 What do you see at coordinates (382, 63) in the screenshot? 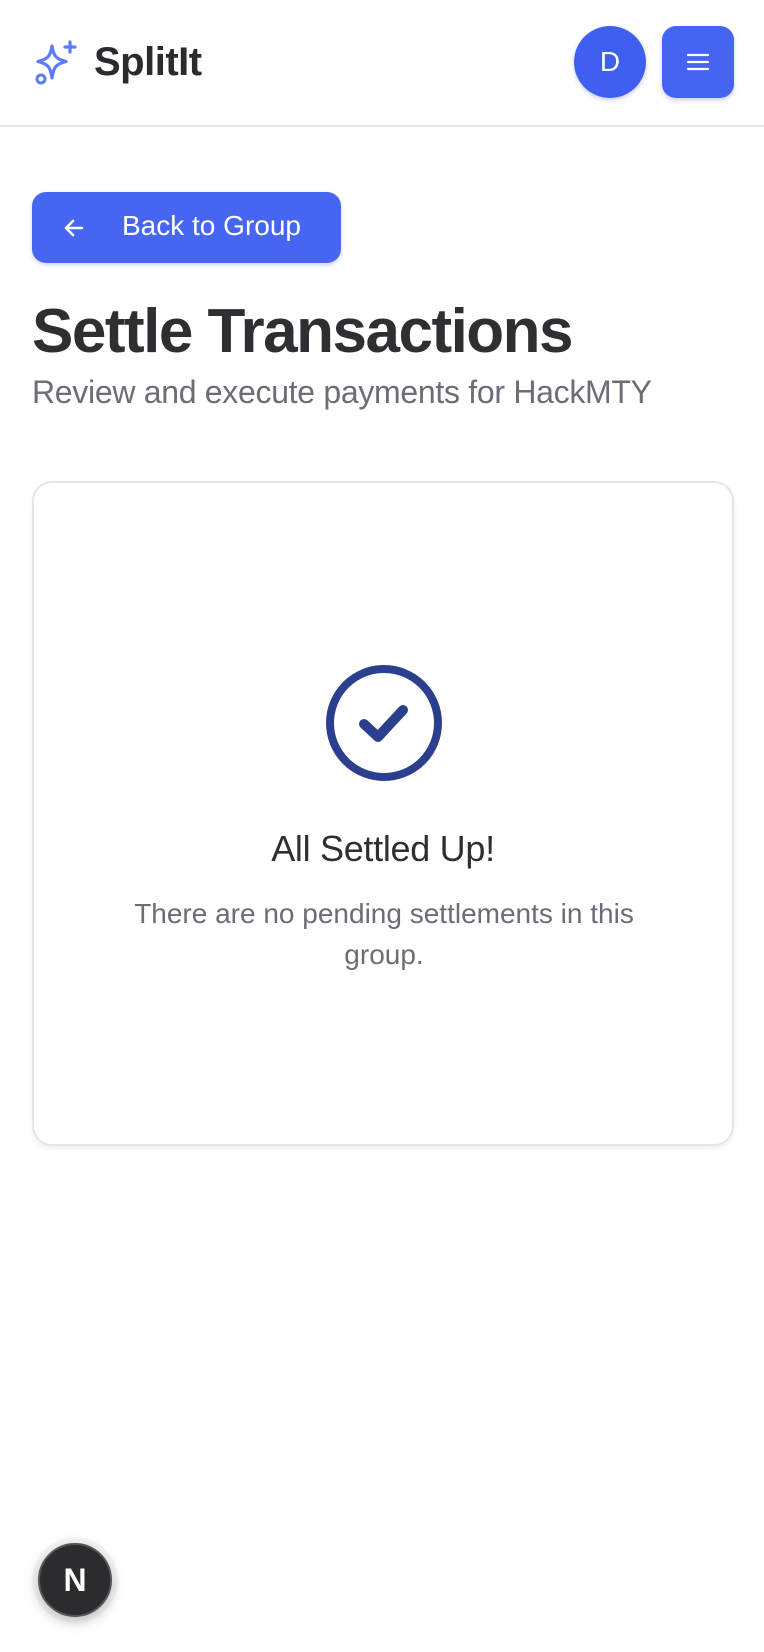
I see `top-header: SplitIt D` at bounding box center [382, 63].